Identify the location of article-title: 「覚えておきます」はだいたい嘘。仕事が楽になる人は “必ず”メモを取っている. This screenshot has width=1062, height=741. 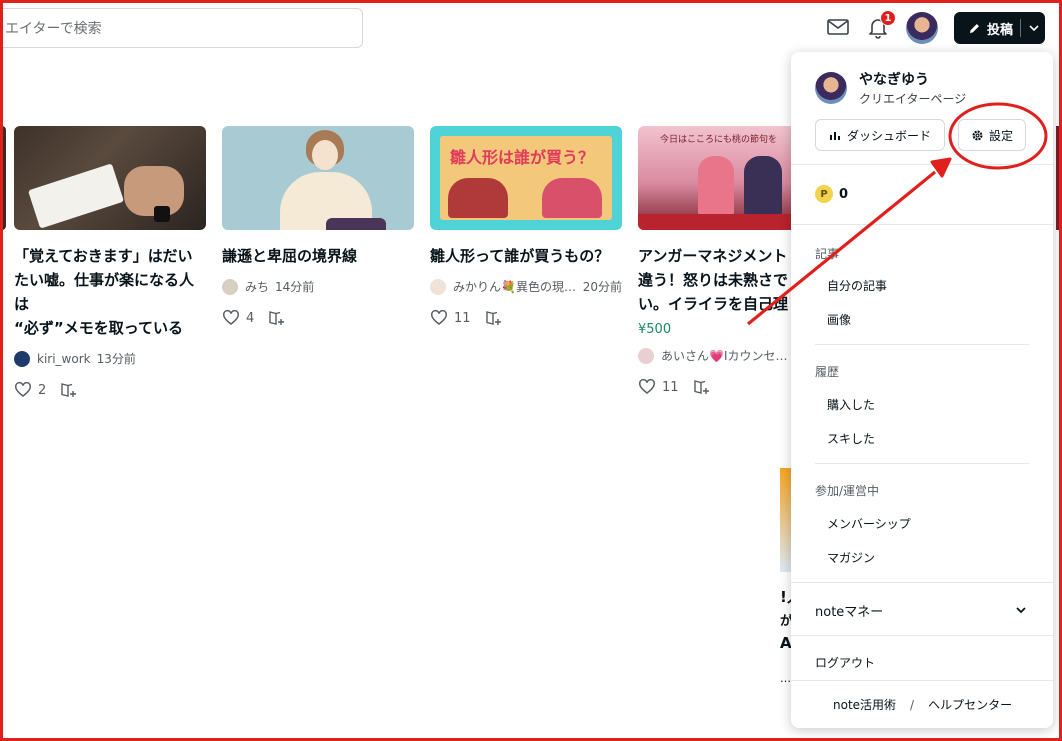
(110, 292).